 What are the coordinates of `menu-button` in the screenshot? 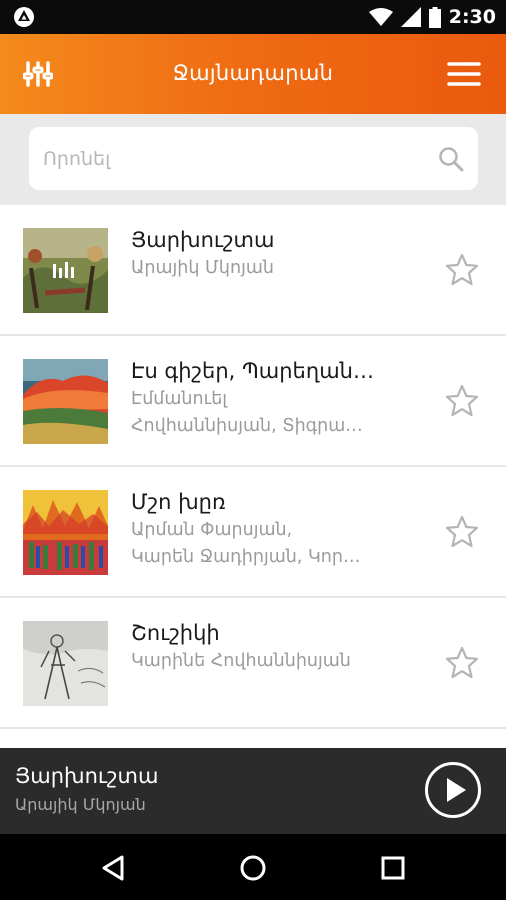 It's located at (464, 74).